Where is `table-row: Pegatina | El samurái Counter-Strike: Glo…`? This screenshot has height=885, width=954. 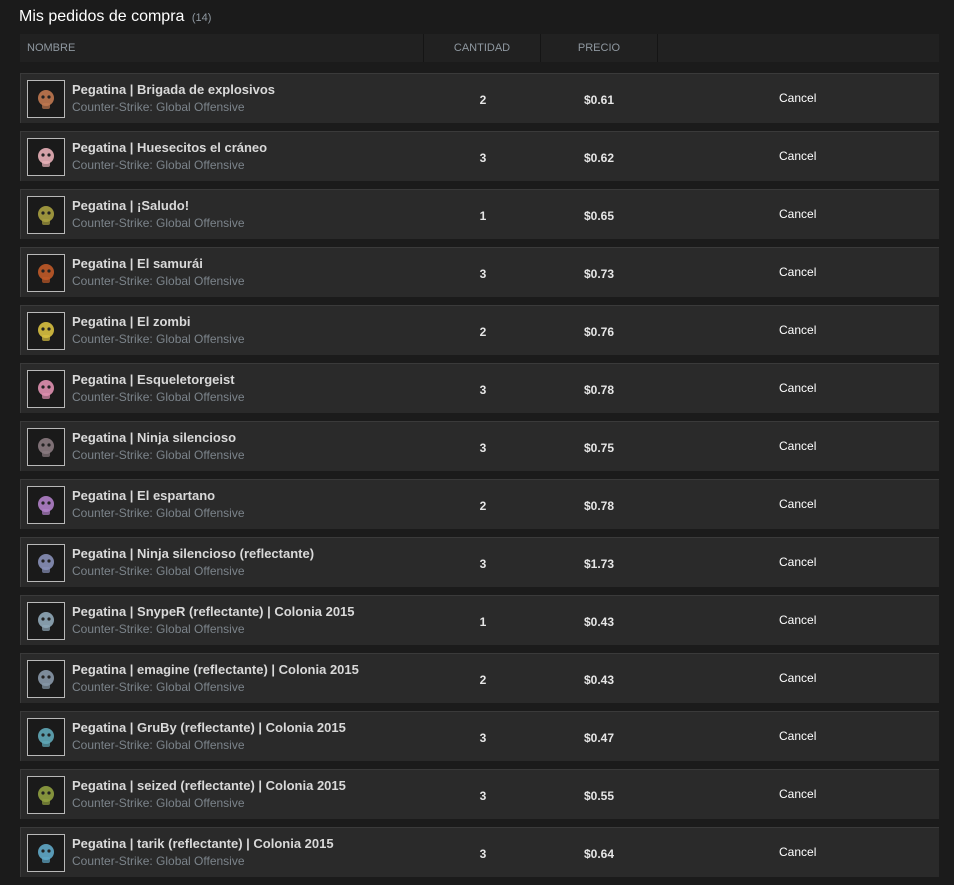 table-row: Pegatina | El samurái Counter-Strike: Glo… is located at coordinates (479, 272).